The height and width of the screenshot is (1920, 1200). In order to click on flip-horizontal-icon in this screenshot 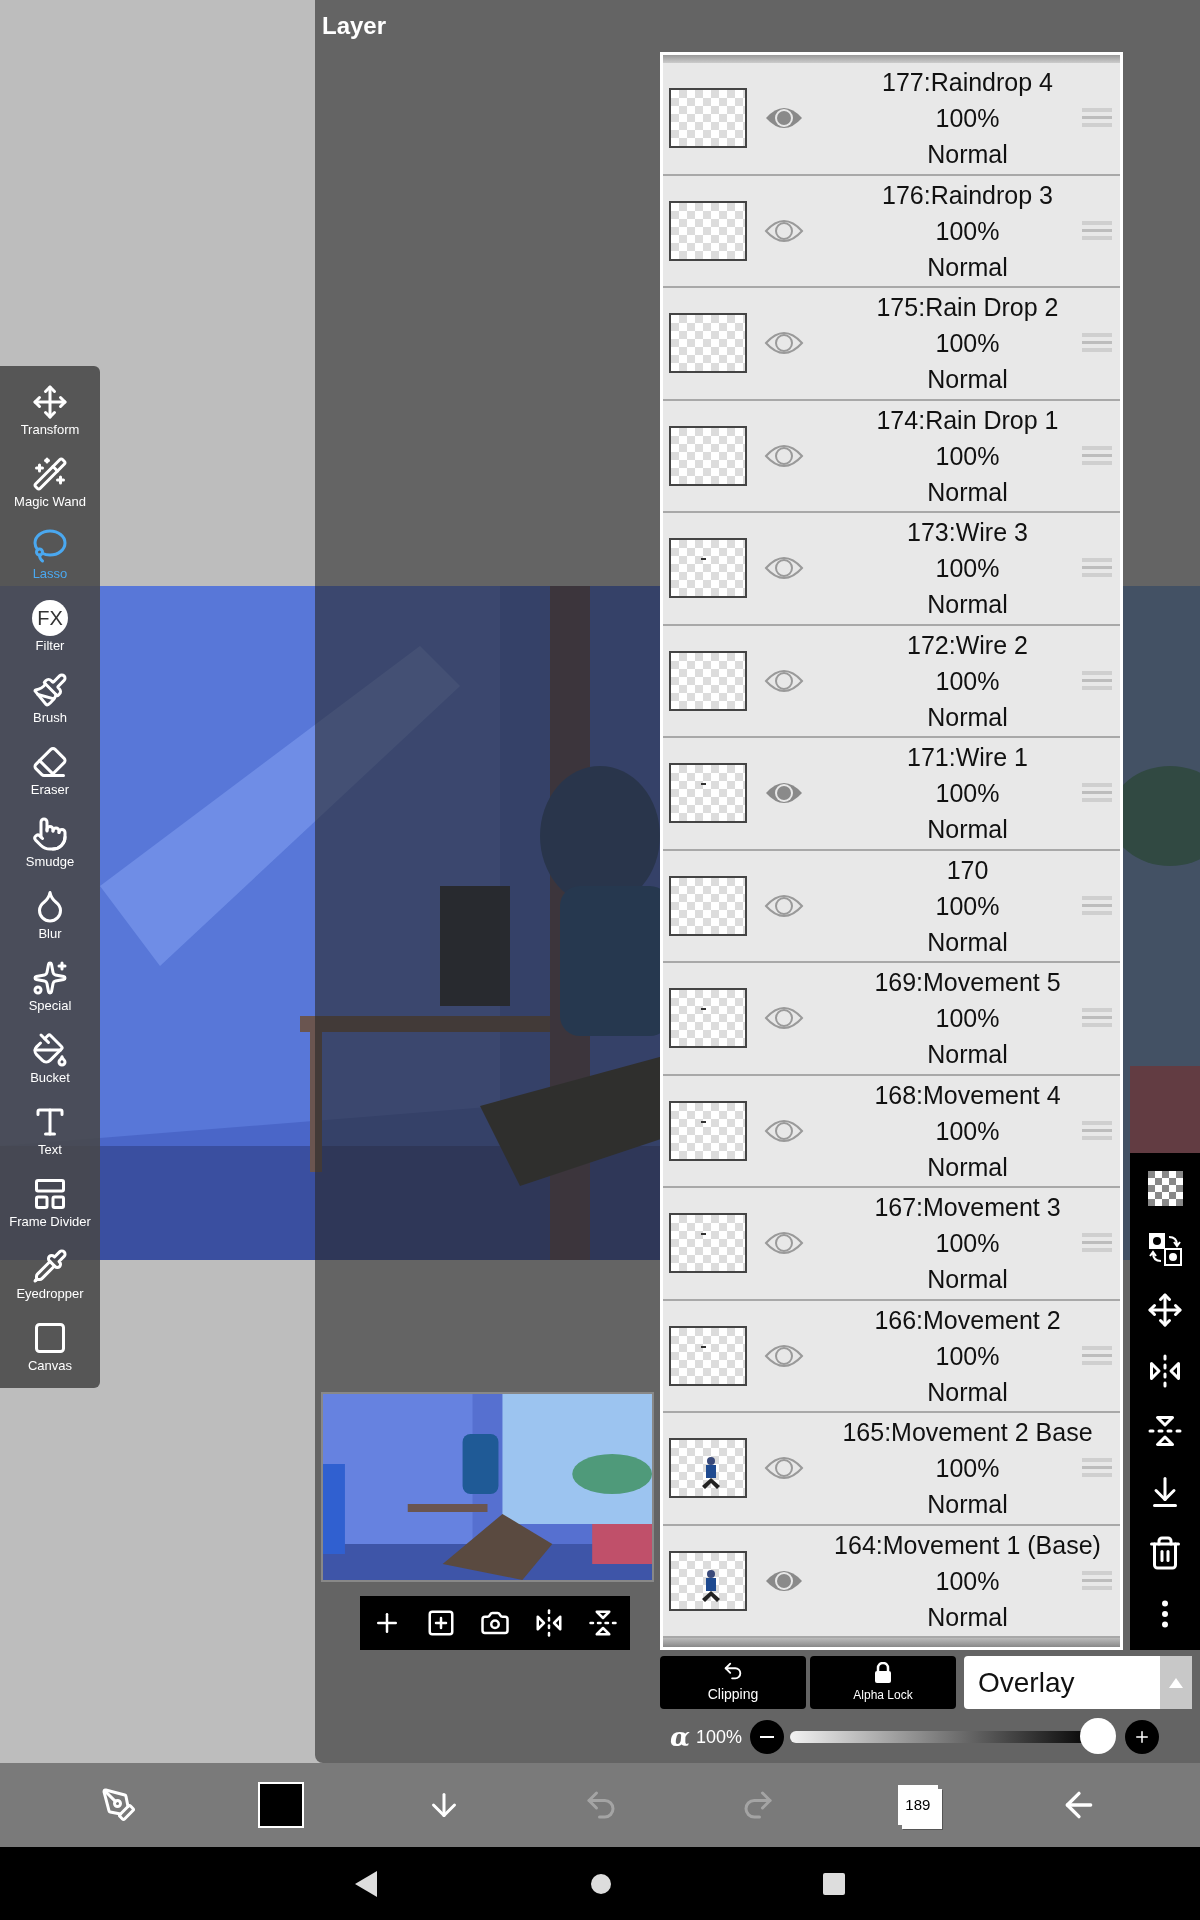, I will do `click(1165, 1370)`.